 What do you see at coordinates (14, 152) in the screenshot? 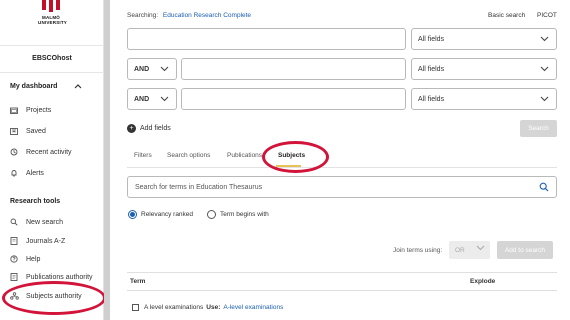
I see `history-icon` at bounding box center [14, 152].